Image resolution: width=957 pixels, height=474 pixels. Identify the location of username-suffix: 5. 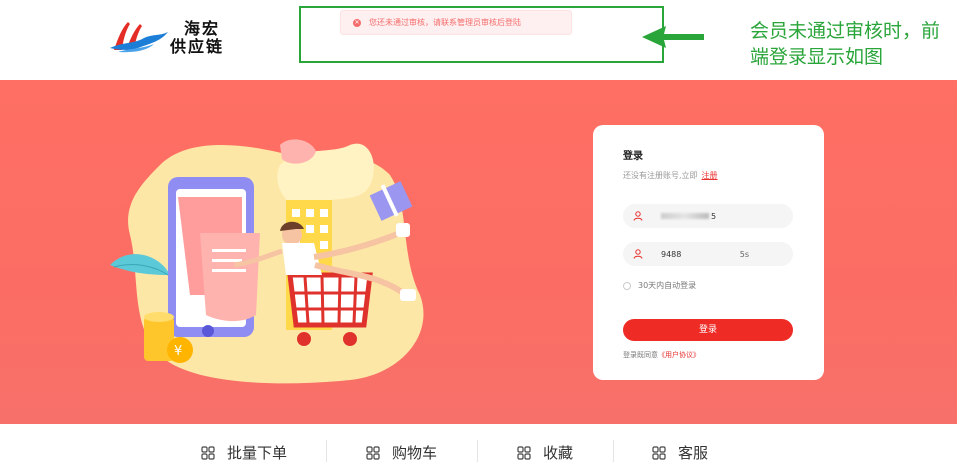
(714, 216).